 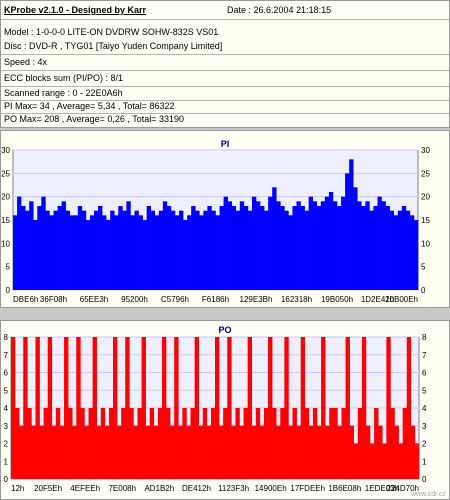 I want to click on po-xtick: DE412h, so click(x=196, y=488).